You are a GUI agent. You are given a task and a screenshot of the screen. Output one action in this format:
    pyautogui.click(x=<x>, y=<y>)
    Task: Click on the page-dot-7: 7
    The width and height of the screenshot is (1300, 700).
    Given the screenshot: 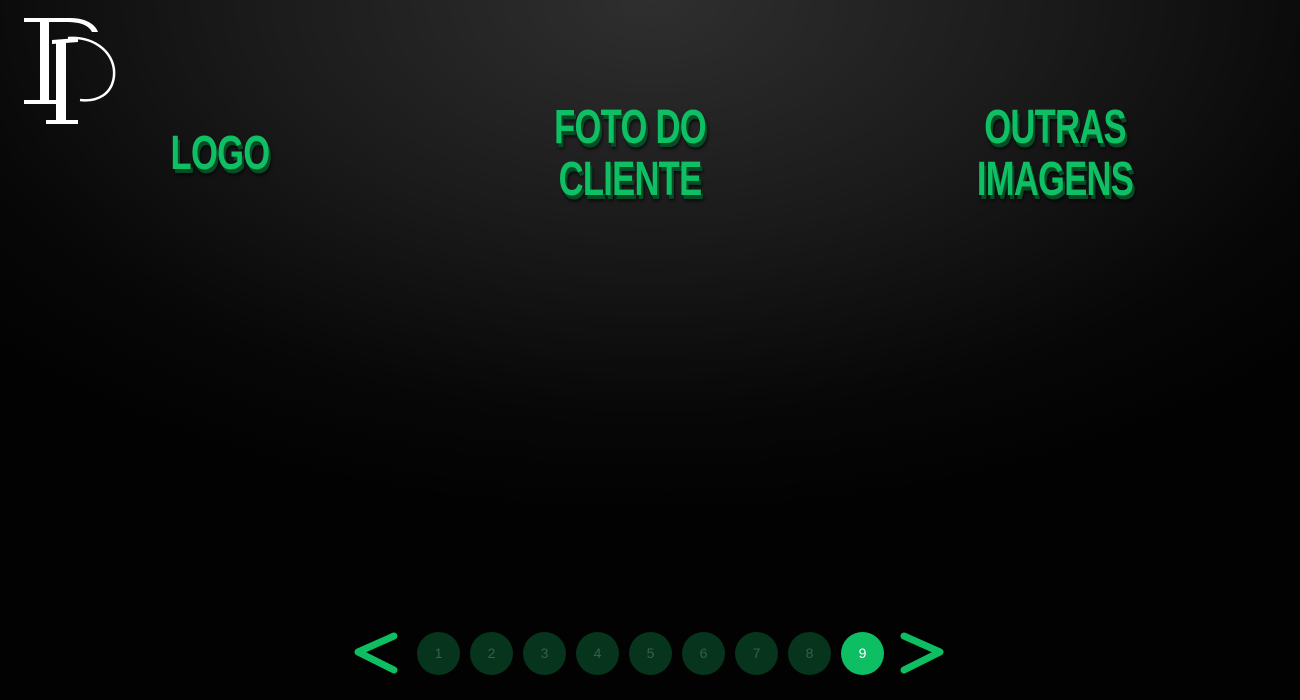 What is the action you would take?
    pyautogui.click(x=756, y=653)
    